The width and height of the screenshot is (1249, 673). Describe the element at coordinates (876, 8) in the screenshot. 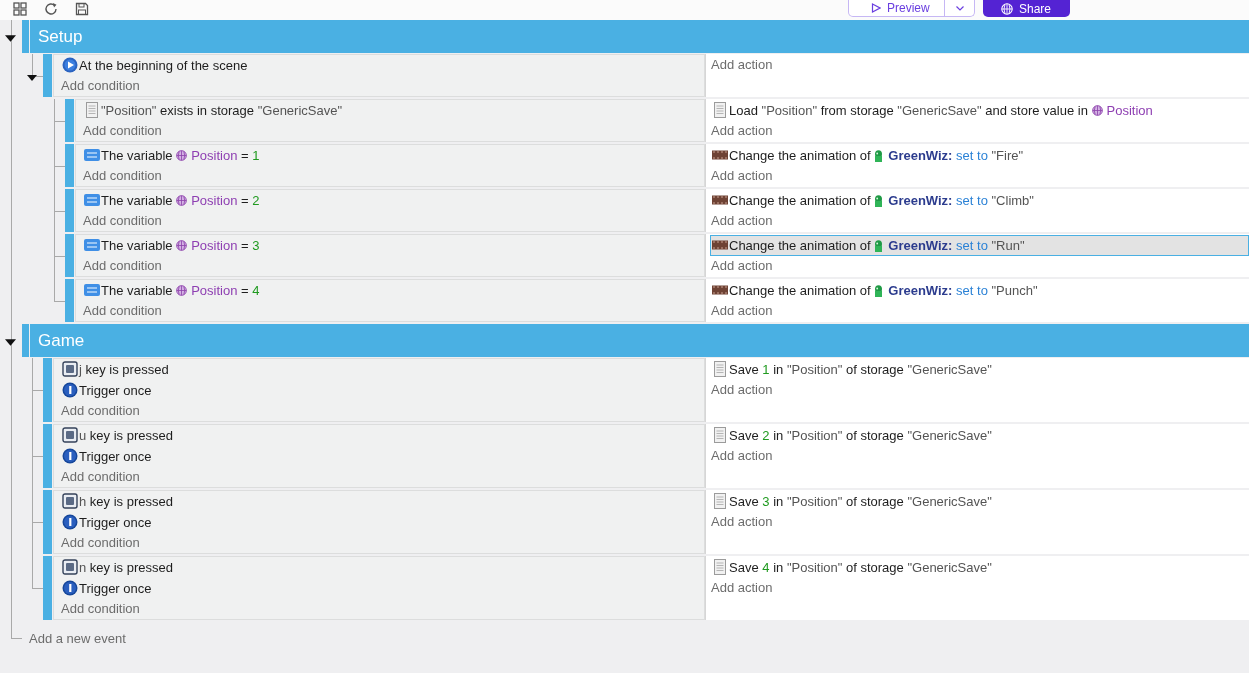

I see `play-icon` at that location.